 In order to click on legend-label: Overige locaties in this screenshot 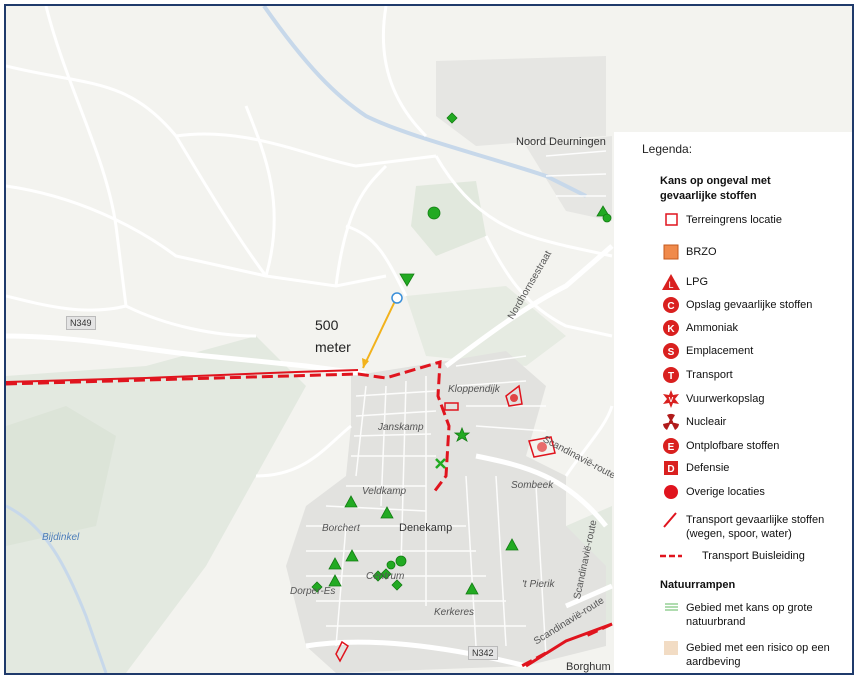, I will do `click(725, 492)`.